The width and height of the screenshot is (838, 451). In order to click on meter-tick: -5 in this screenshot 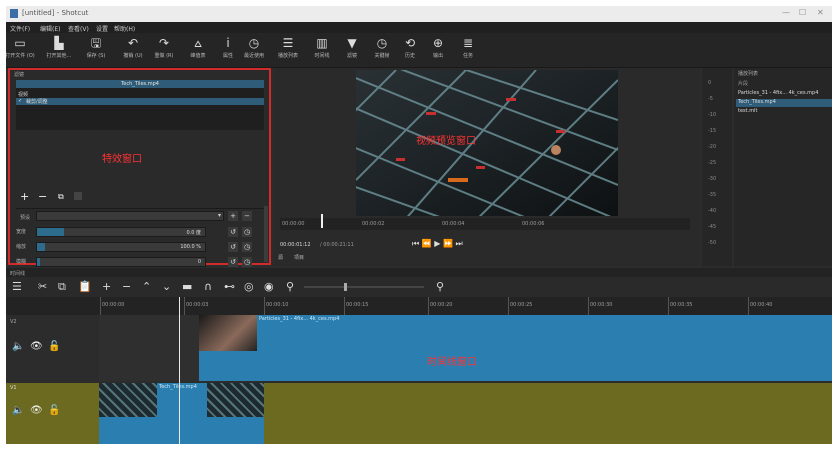, I will do `click(710, 99)`.